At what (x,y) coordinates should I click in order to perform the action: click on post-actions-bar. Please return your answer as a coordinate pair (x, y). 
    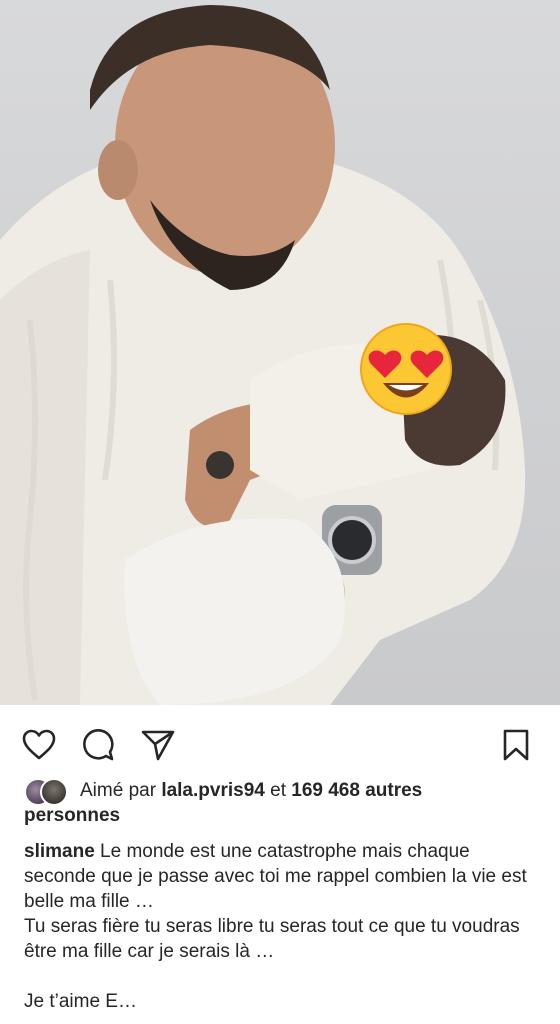
    Looking at the image, I should click on (280, 740).